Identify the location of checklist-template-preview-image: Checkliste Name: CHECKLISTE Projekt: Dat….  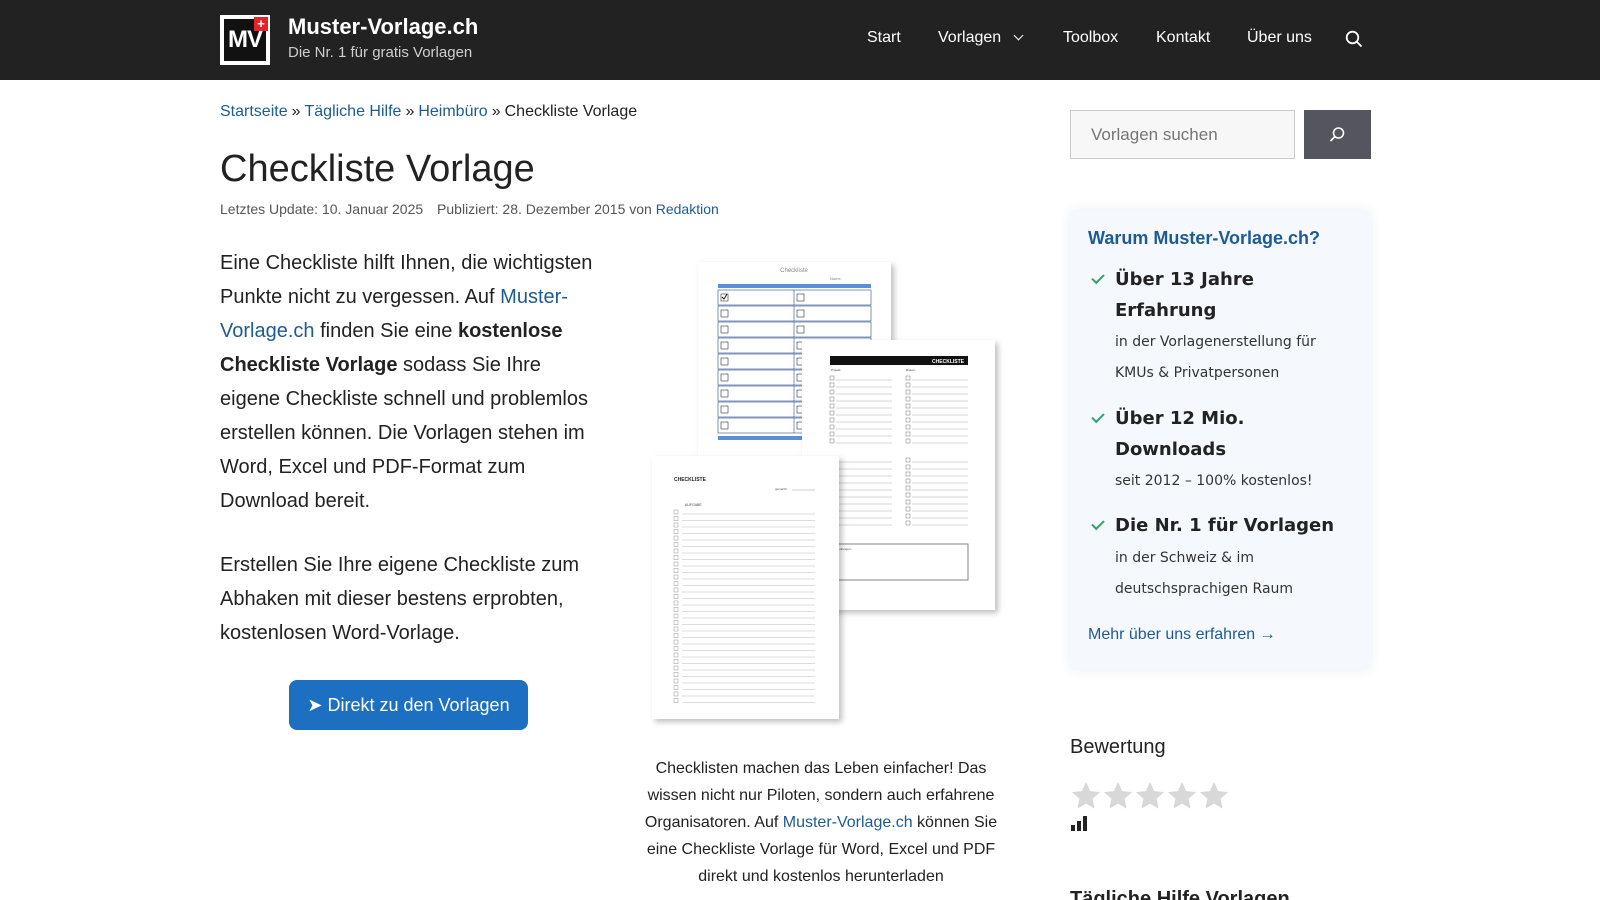
(827, 493).